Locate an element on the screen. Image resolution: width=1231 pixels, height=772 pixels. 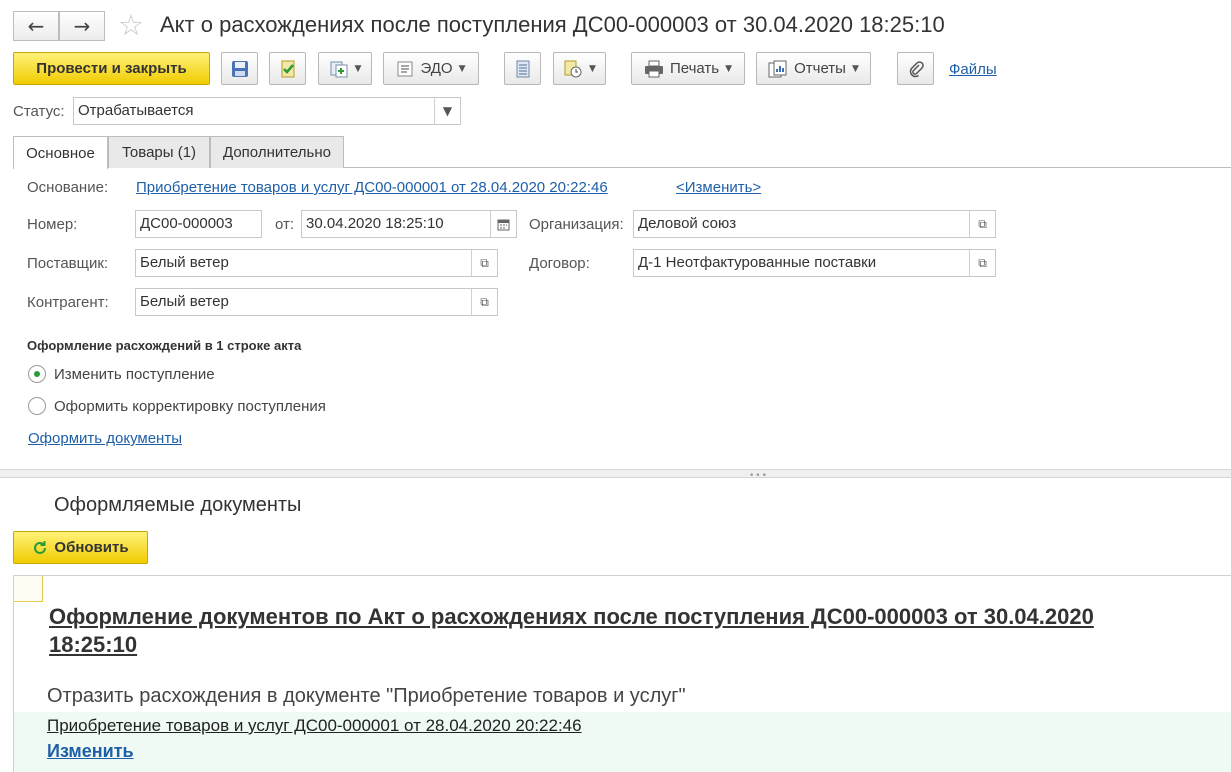
structure-button: ▼ is located at coordinates (579, 68).